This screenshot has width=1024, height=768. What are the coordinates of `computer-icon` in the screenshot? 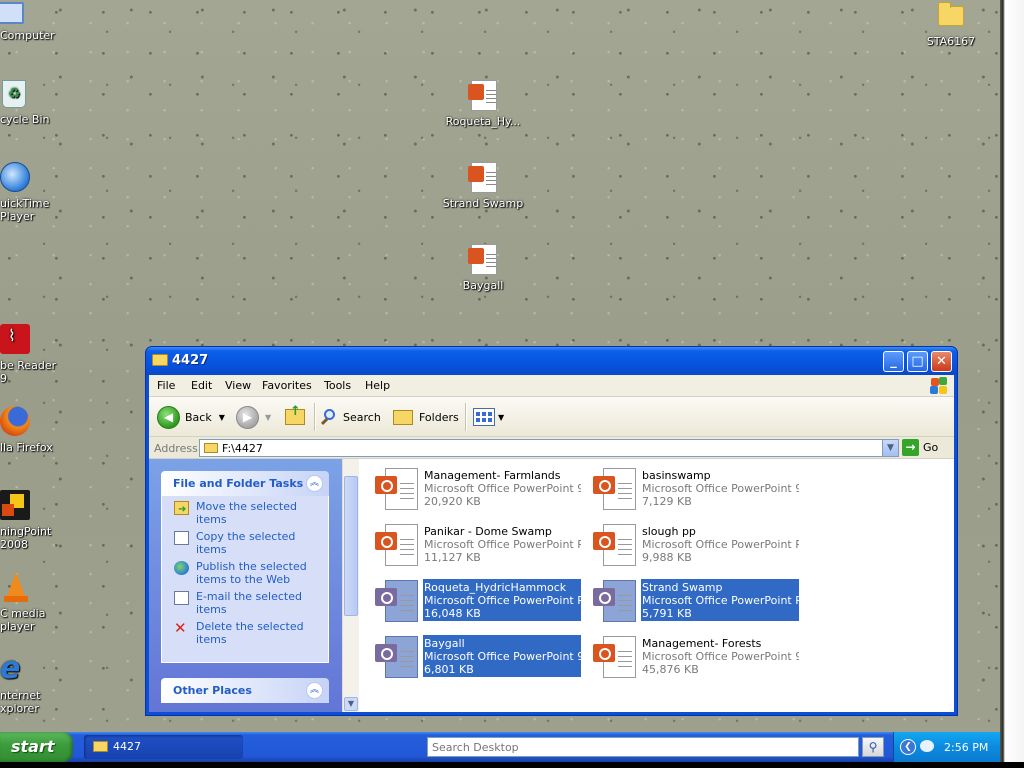 It's located at (16, 16).